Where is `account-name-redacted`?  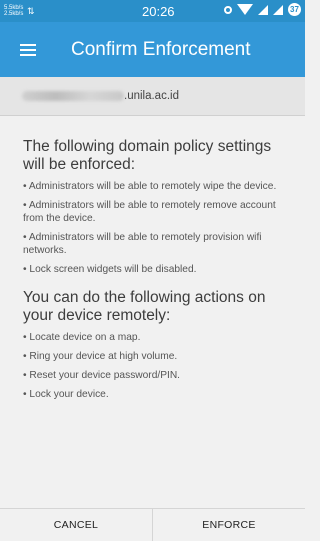 account-name-redacted is located at coordinates (73, 96).